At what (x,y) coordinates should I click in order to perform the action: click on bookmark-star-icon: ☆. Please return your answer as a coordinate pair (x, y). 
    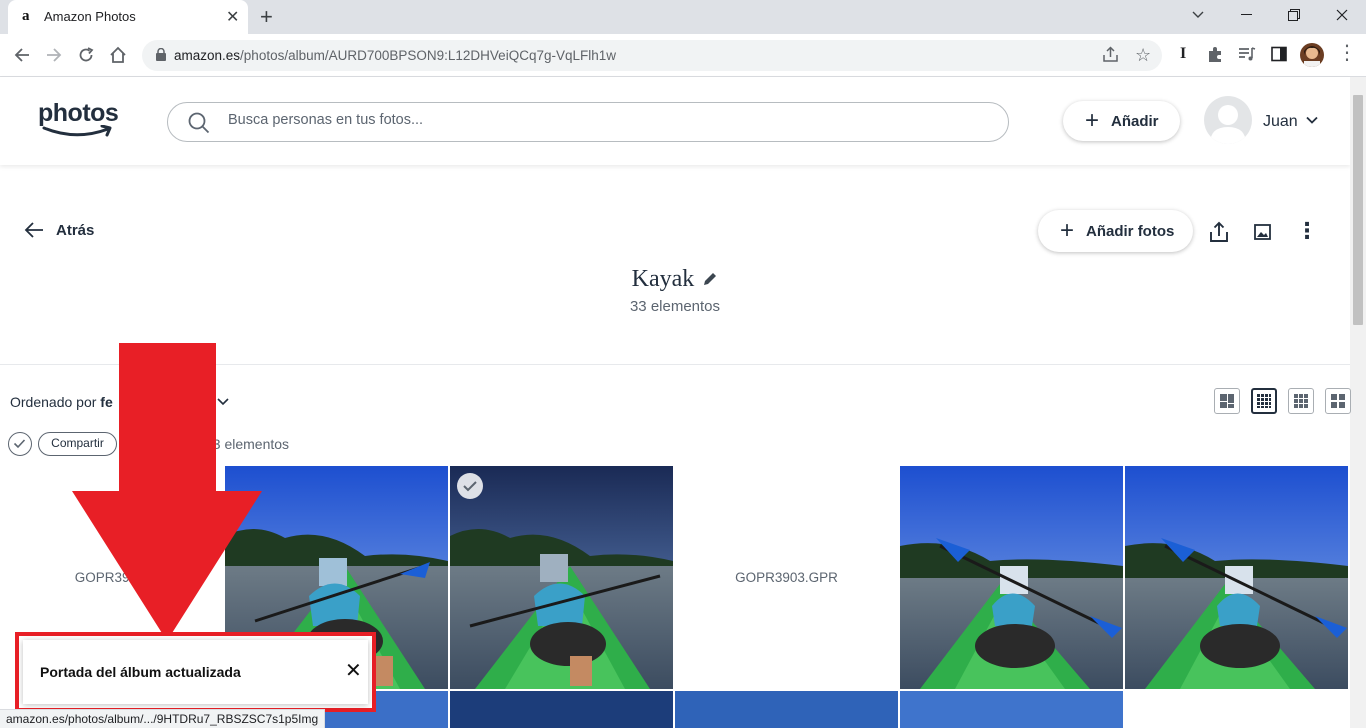
    Looking at the image, I should click on (1143, 55).